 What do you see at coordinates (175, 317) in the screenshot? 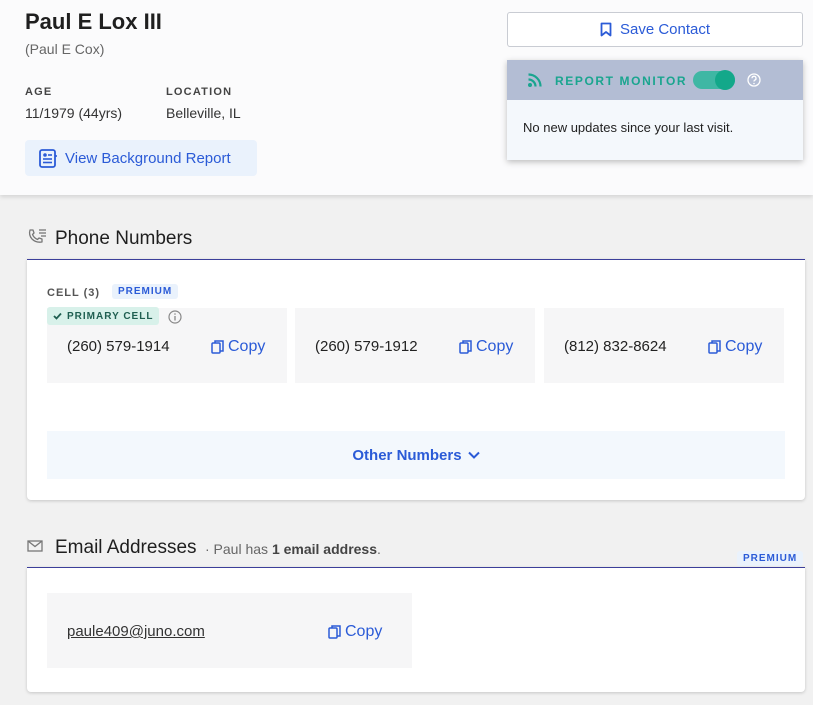
I see `info-icon` at bounding box center [175, 317].